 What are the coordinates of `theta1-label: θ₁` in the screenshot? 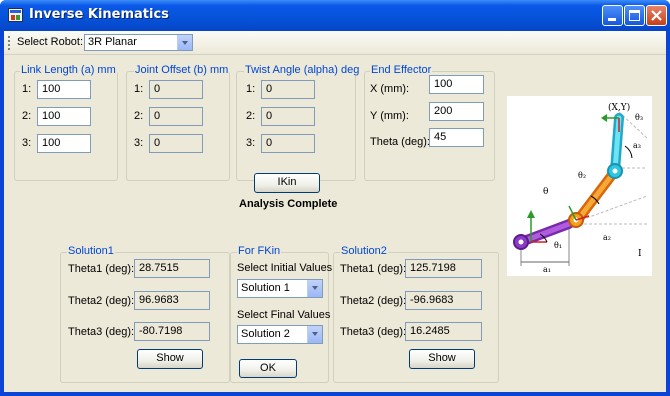 It's located at (558, 245).